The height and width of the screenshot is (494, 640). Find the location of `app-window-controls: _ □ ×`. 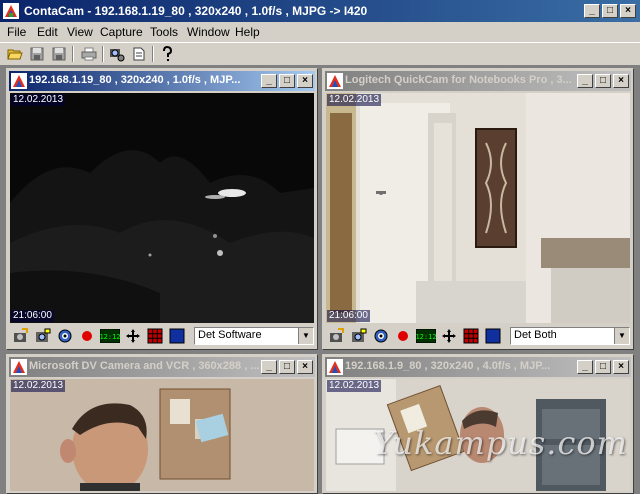

app-window-controls: _ □ × is located at coordinates (610, 11).